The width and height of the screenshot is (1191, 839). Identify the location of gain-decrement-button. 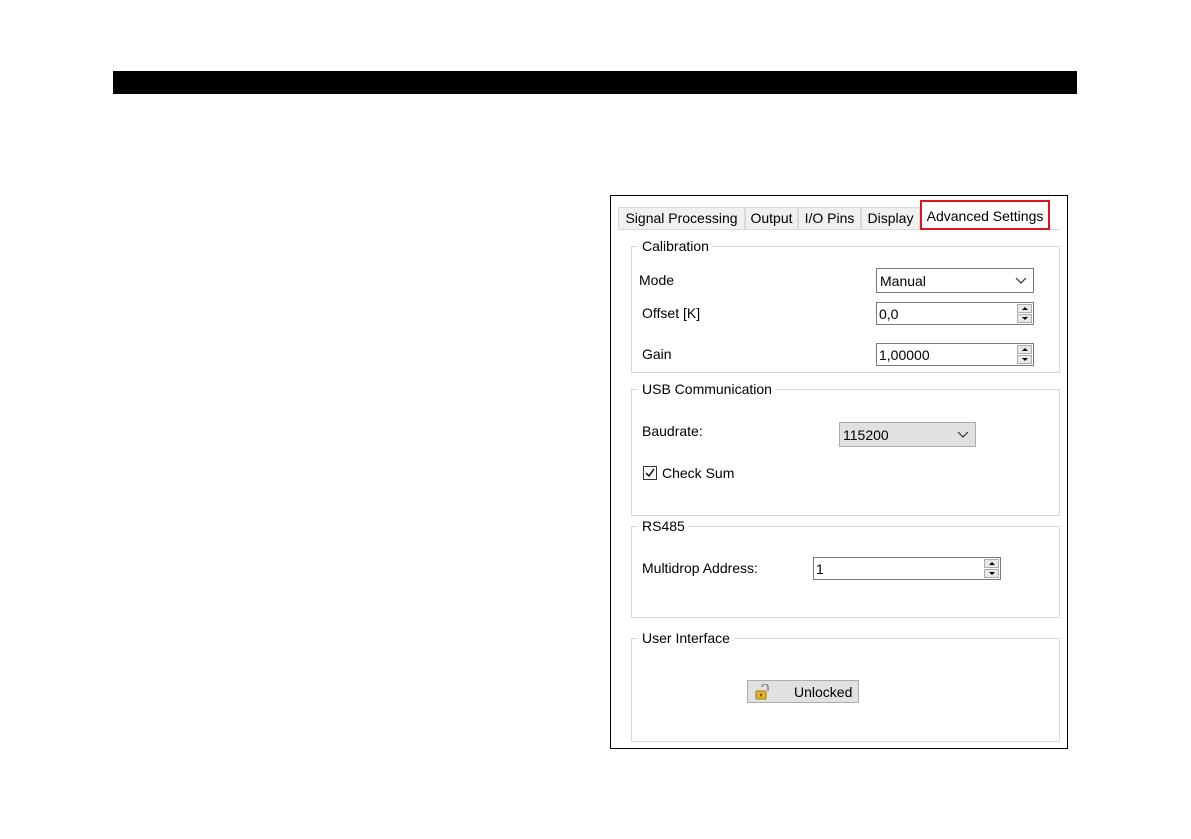
(1024, 359).